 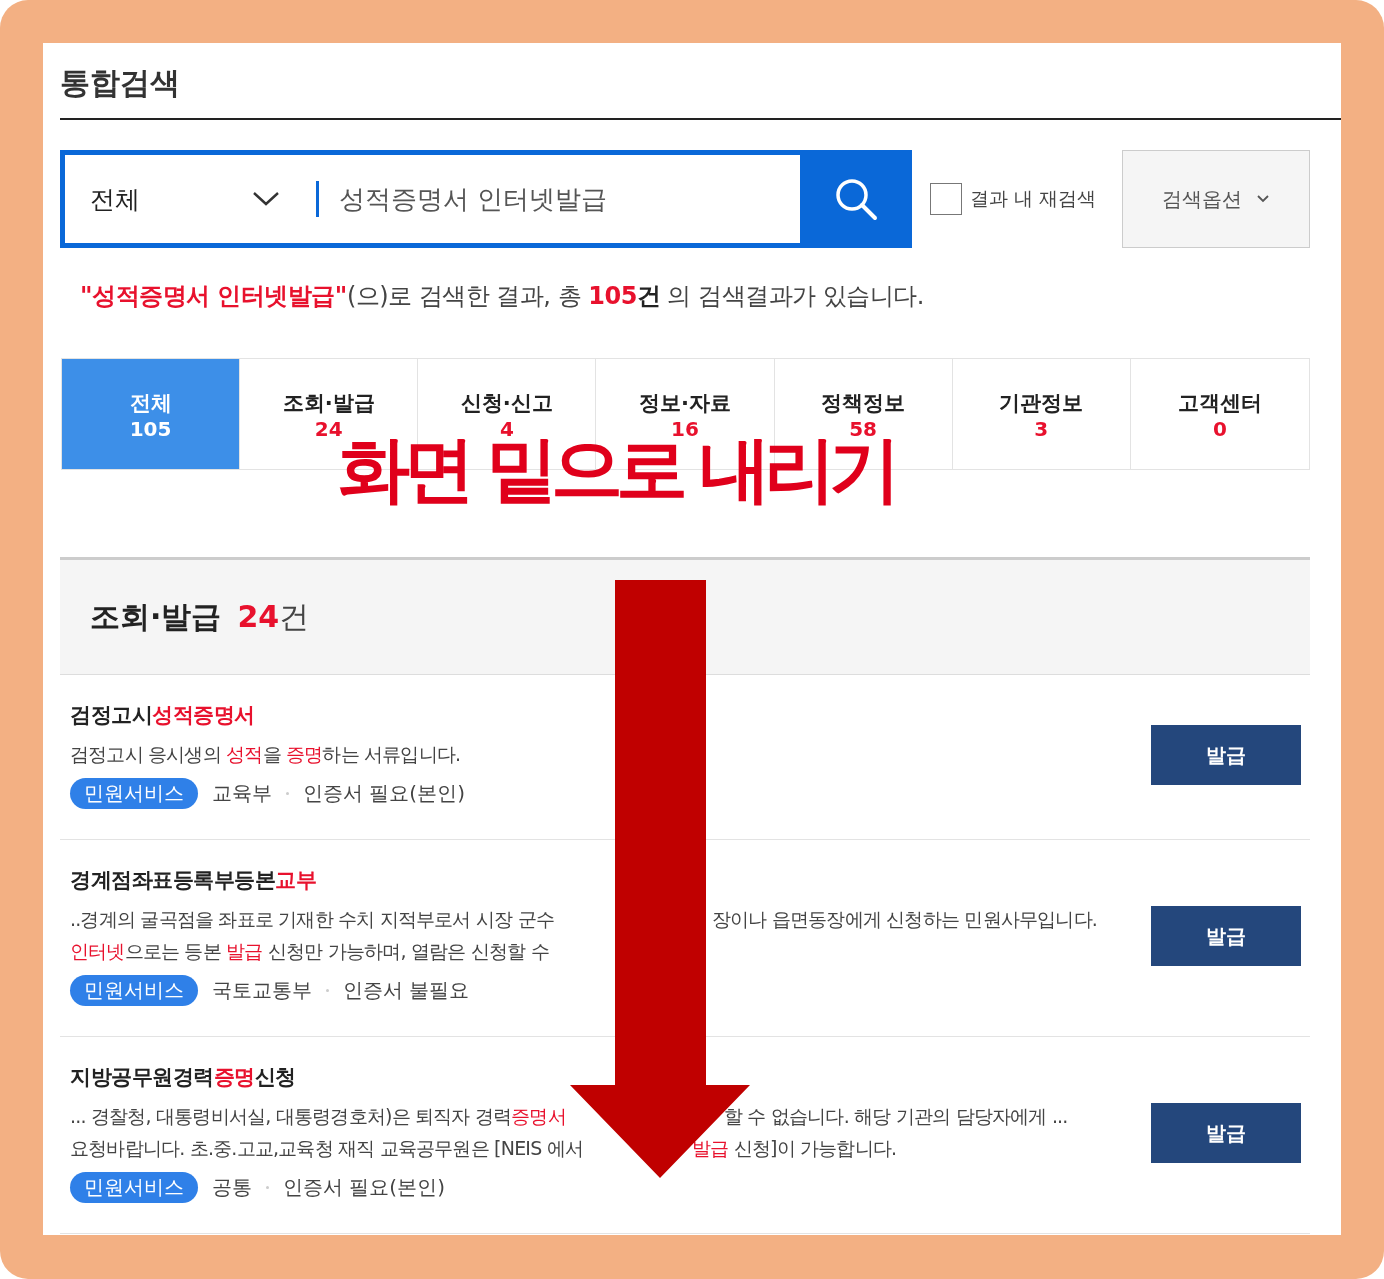 I want to click on refine-label: 결과 내 재검색, so click(x=1033, y=199).